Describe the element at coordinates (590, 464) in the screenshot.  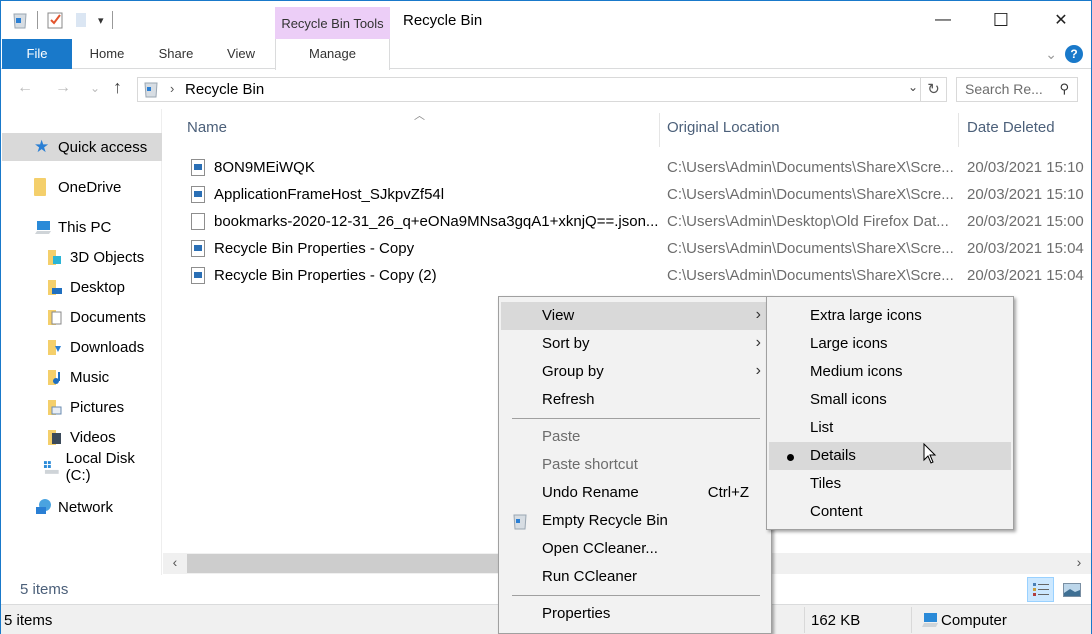
I see `menu-item-label: Paste shortcut` at that location.